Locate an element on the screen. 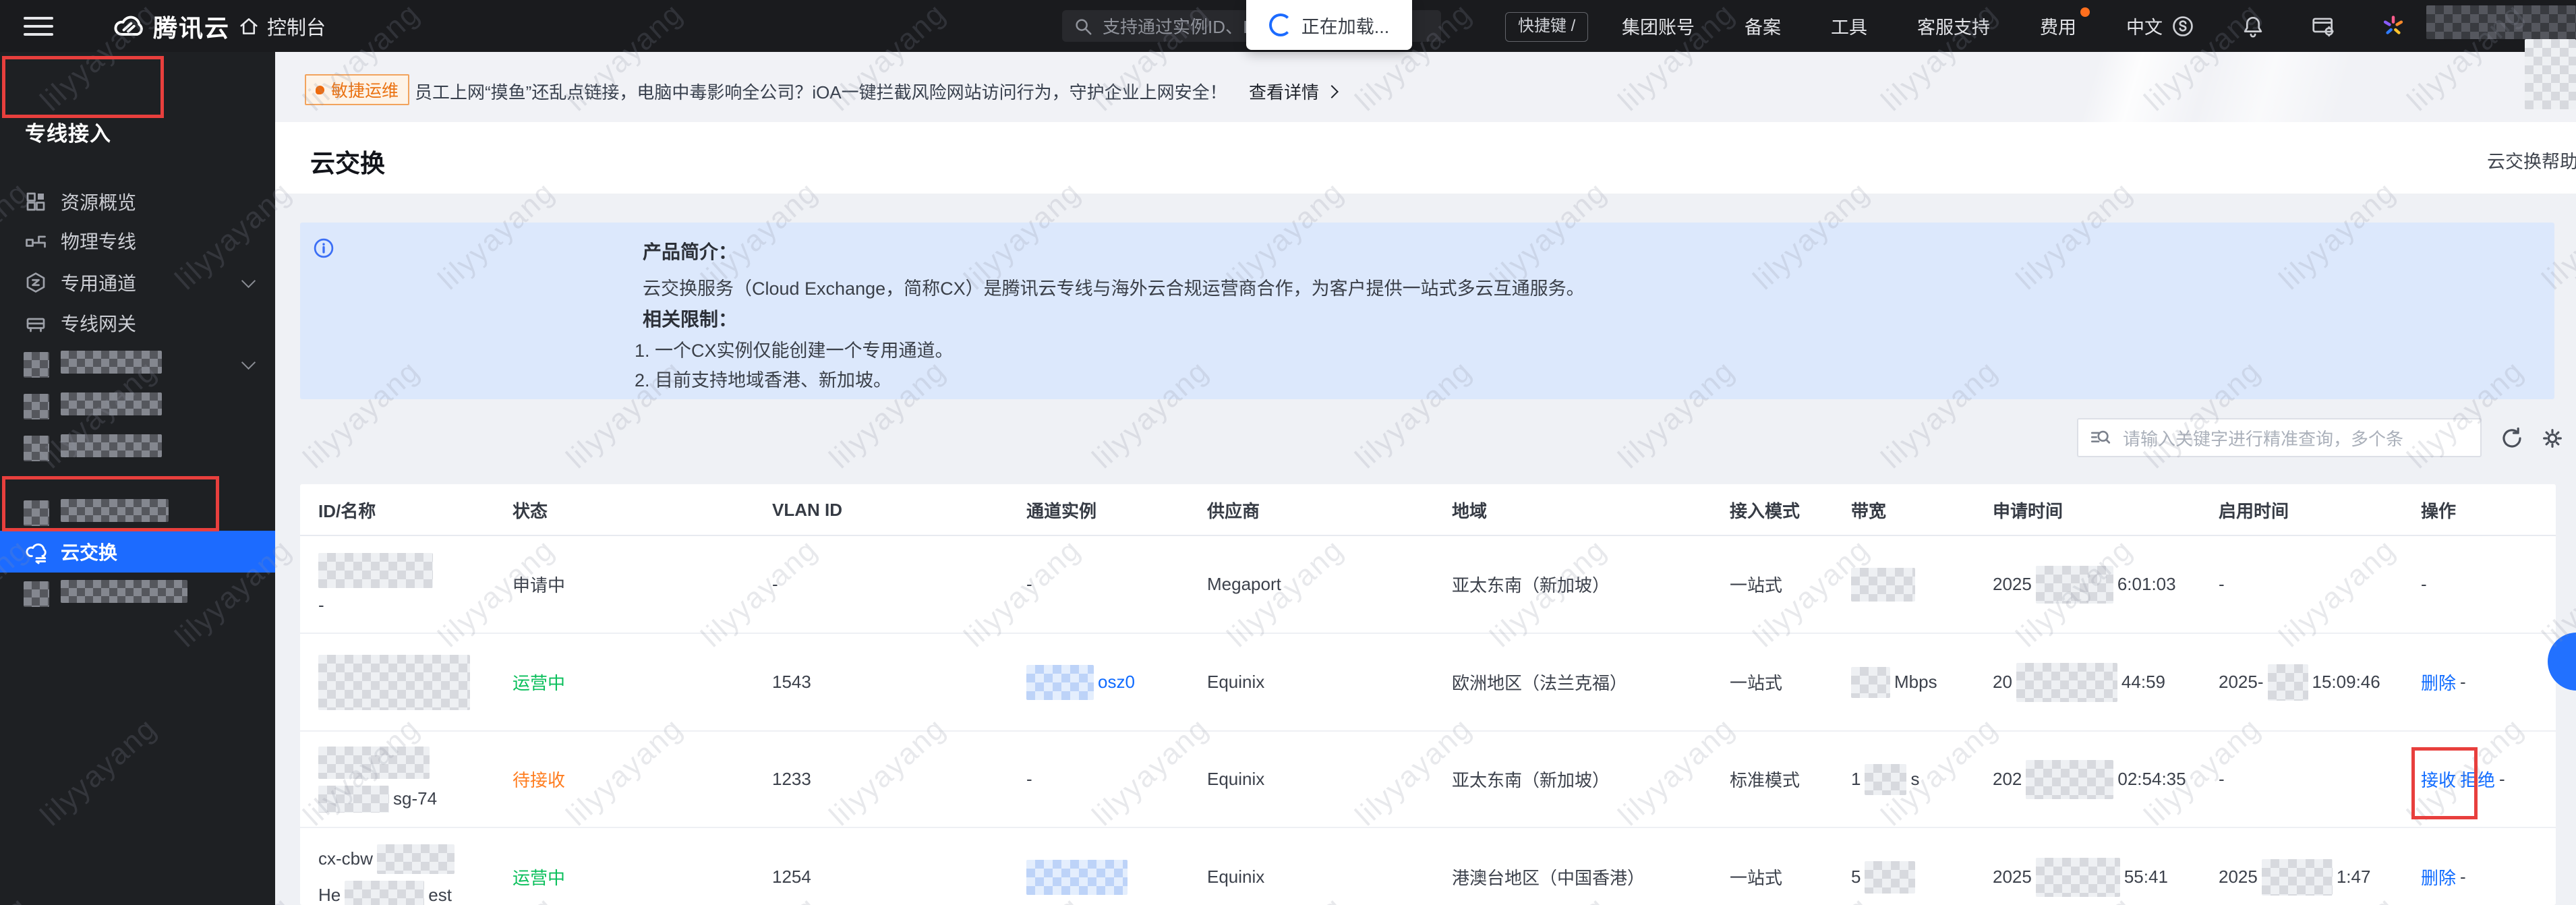  brand-logo: 腾讯云 is located at coordinates (170, 26).